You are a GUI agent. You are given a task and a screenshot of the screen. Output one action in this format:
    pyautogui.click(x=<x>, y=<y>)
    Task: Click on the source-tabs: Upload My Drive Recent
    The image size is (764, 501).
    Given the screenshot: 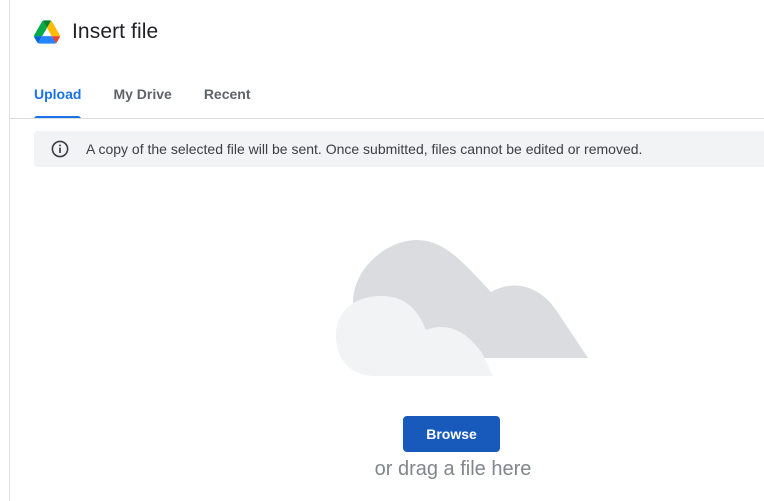 What is the action you would take?
    pyautogui.click(x=142, y=98)
    